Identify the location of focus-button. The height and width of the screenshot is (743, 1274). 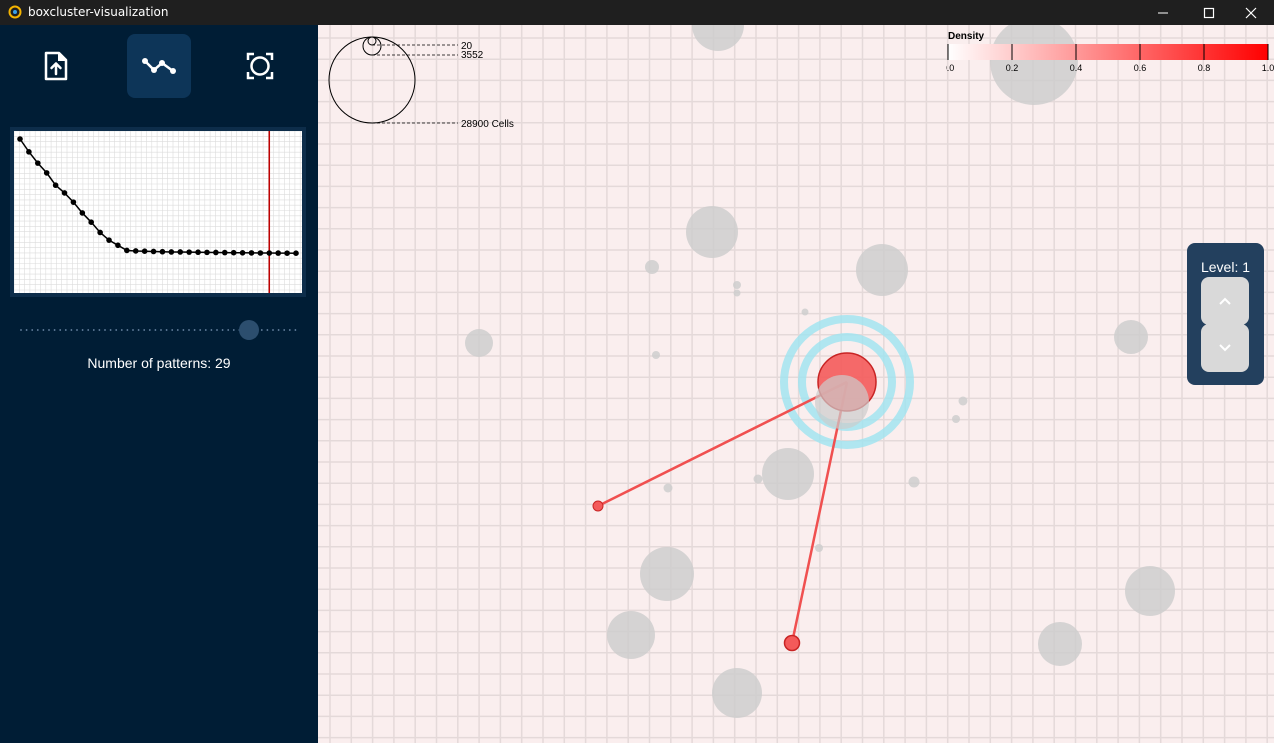
(260, 66).